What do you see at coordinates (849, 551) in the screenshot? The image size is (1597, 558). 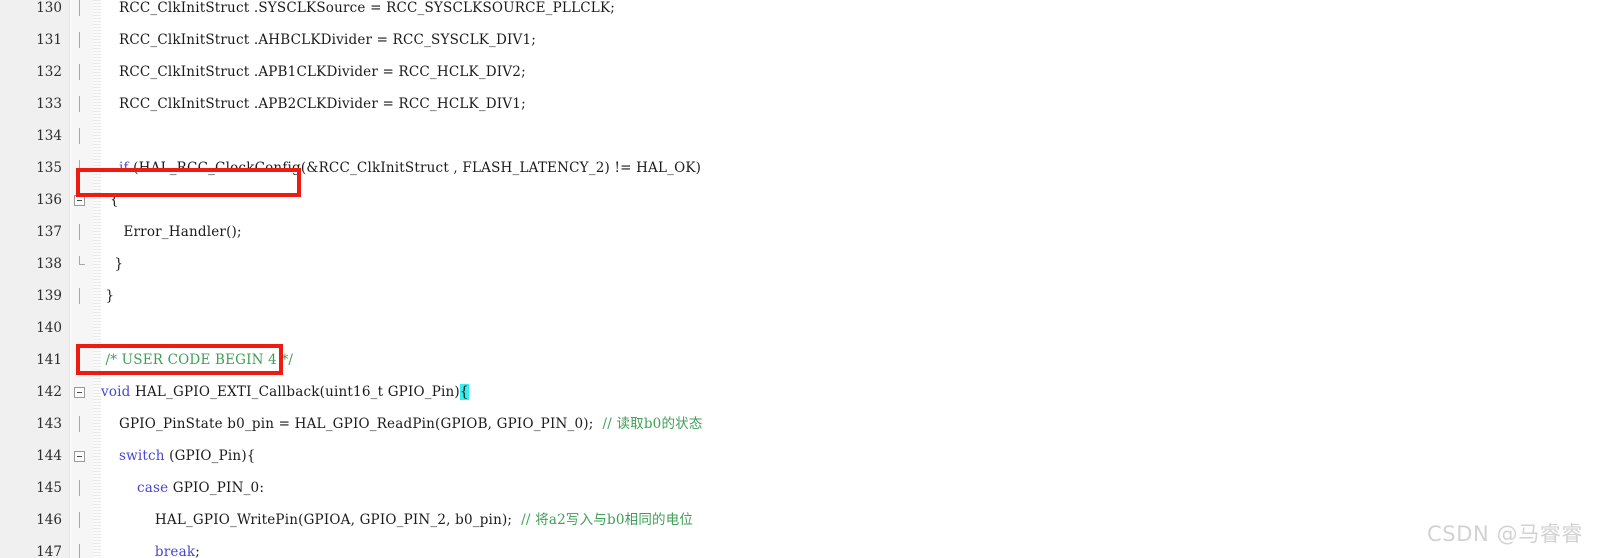 I see `code-text: break;` at bounding box center [849, 551].